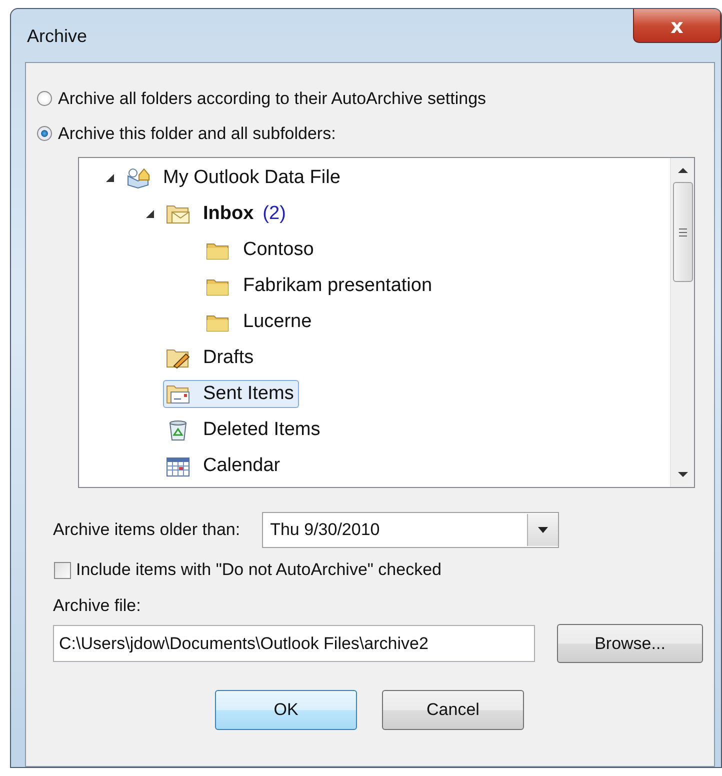  I want to click on pencil-folder-icon, so click(178, 358).